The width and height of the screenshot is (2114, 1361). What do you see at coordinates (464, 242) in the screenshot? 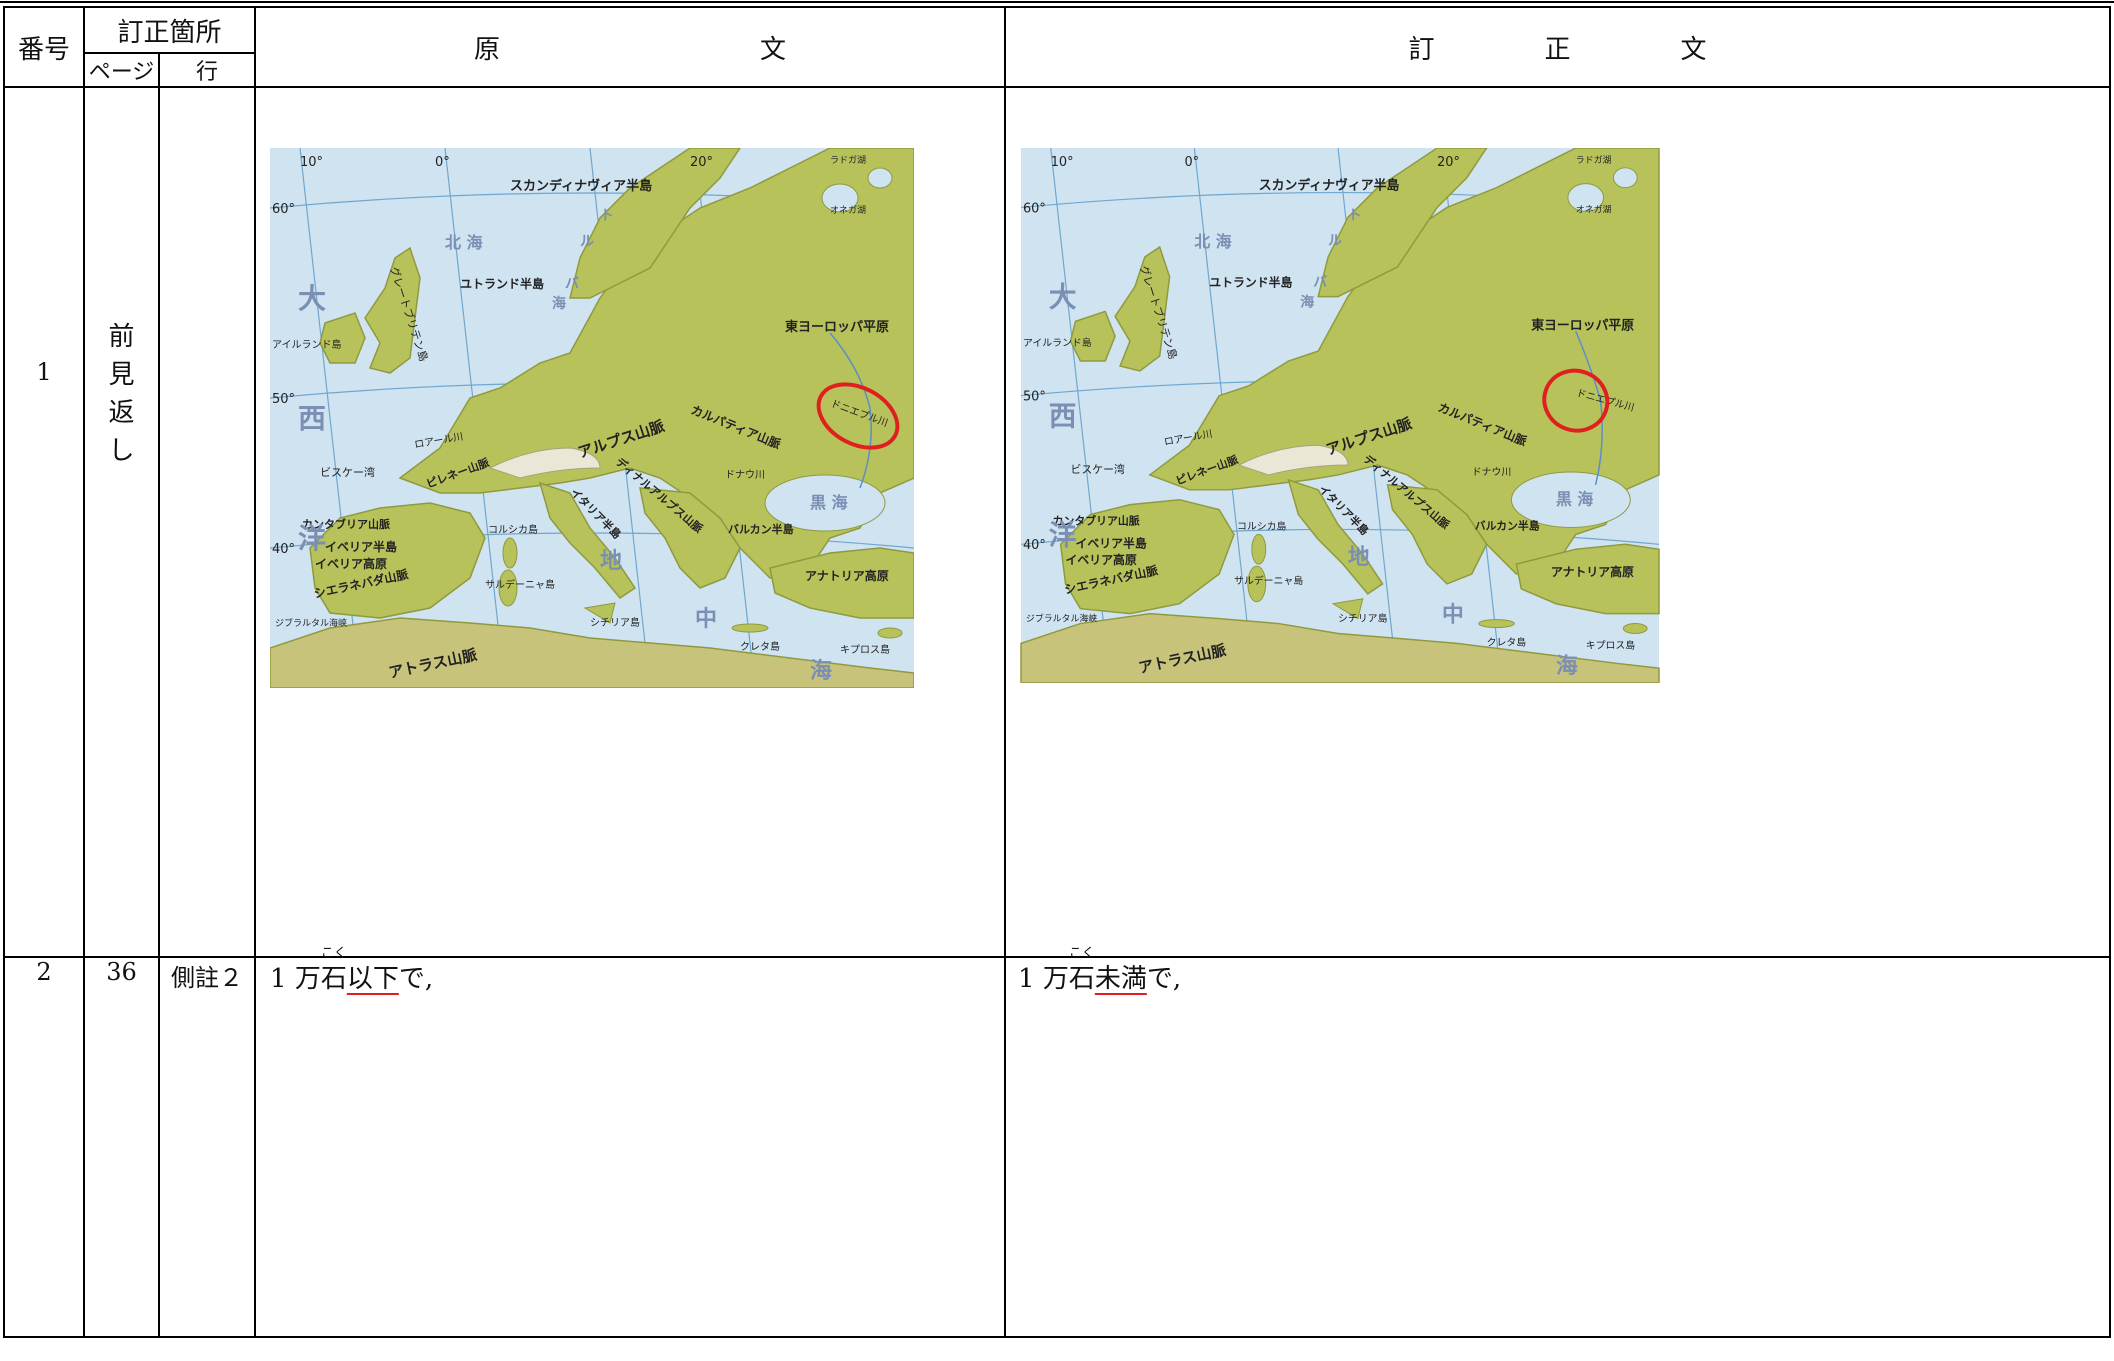
I see `map-north-sea: 北 海` at bounding box center [464, 242].